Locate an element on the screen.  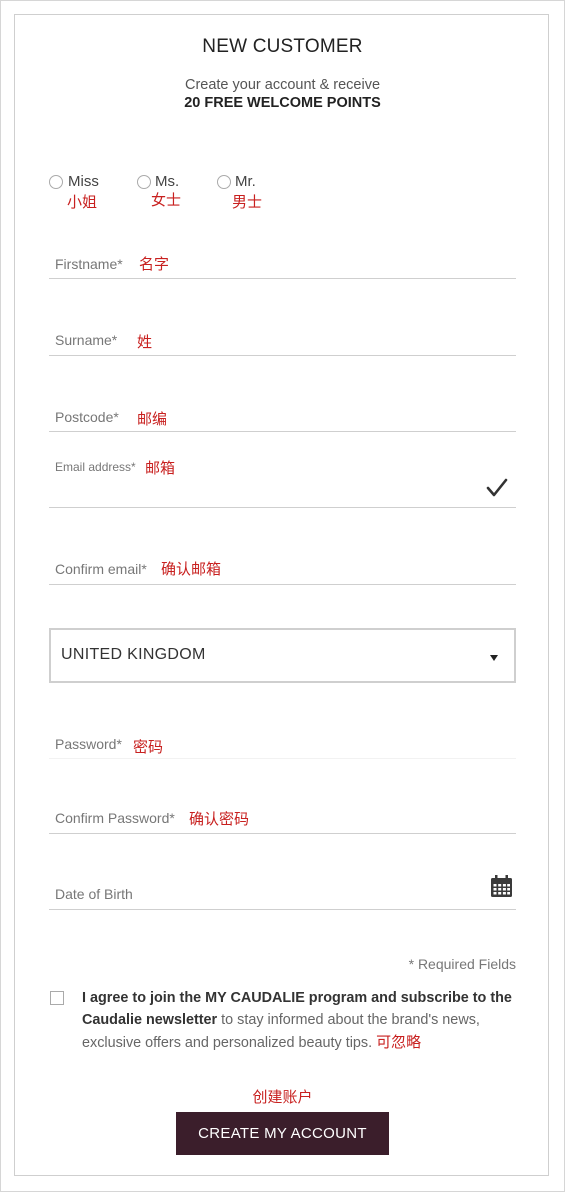
radio-miss: Miss is located at coordinates (74, 181).